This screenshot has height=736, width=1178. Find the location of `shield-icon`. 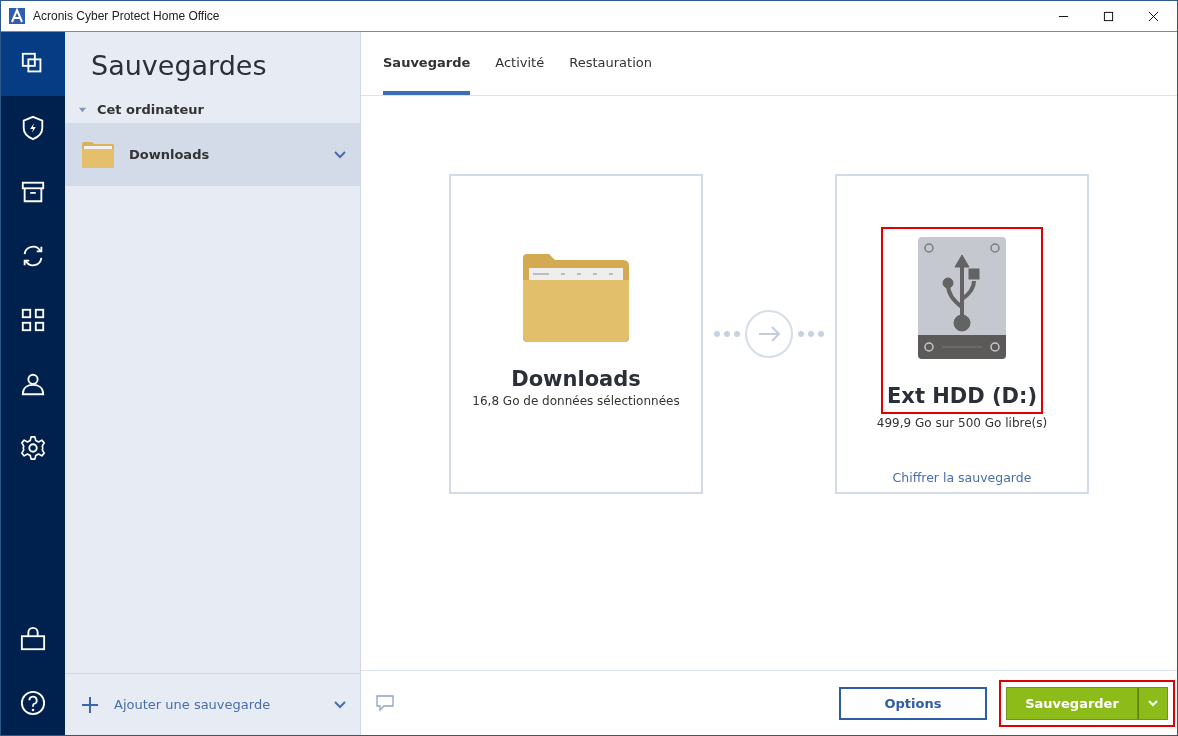

shield-icon is located at coordinates (33, 128).